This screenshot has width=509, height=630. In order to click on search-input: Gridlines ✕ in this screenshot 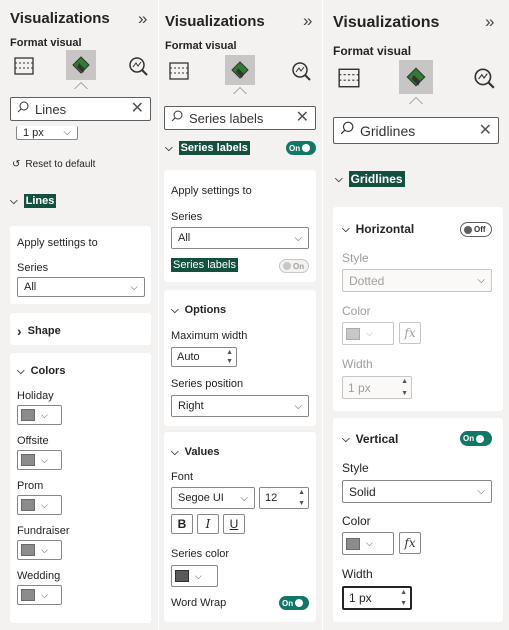, I will do `click(416, 130)`.